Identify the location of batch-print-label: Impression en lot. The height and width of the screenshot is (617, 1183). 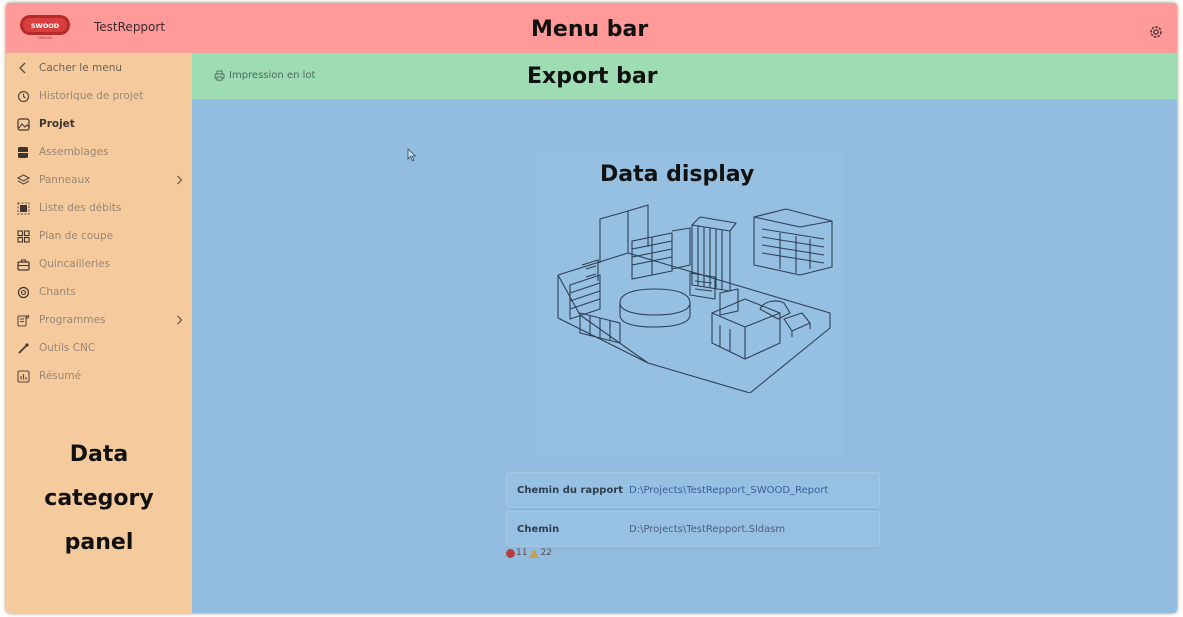
(272, 75).